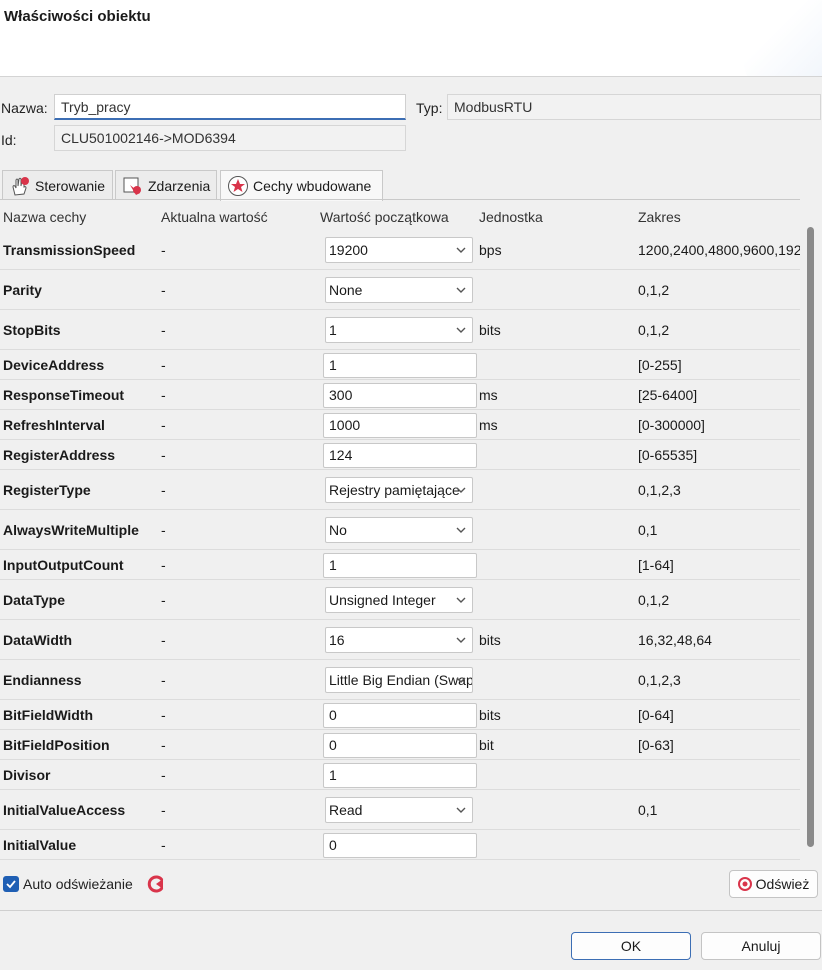  Describe the element at coordinates (78, 884) in the screenshot. I see `auto-refresh-label: Auto odświeżanie` at that location.